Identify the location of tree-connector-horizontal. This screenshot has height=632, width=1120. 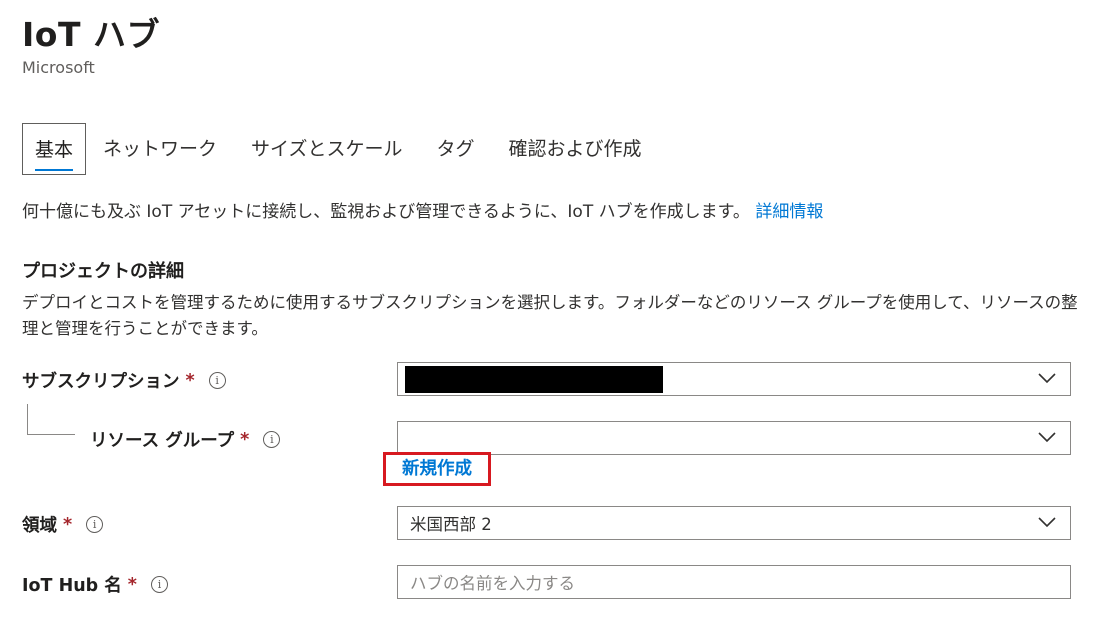
(51, 434).